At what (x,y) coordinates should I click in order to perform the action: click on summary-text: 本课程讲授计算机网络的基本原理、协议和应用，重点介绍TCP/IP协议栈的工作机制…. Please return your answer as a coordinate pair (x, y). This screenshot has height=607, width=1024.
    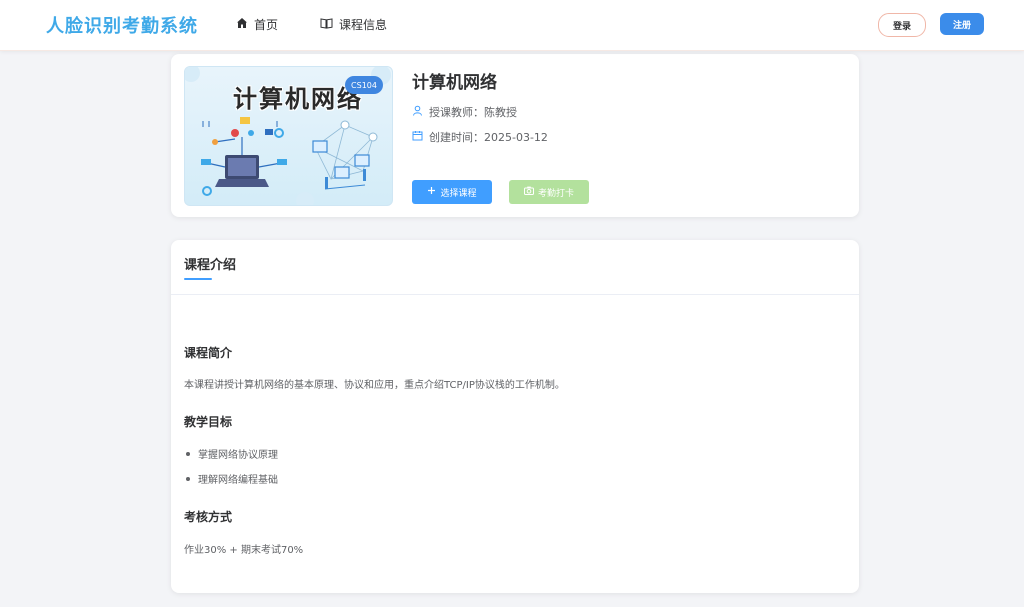
    Looking at the image, I should click on (374, 385).